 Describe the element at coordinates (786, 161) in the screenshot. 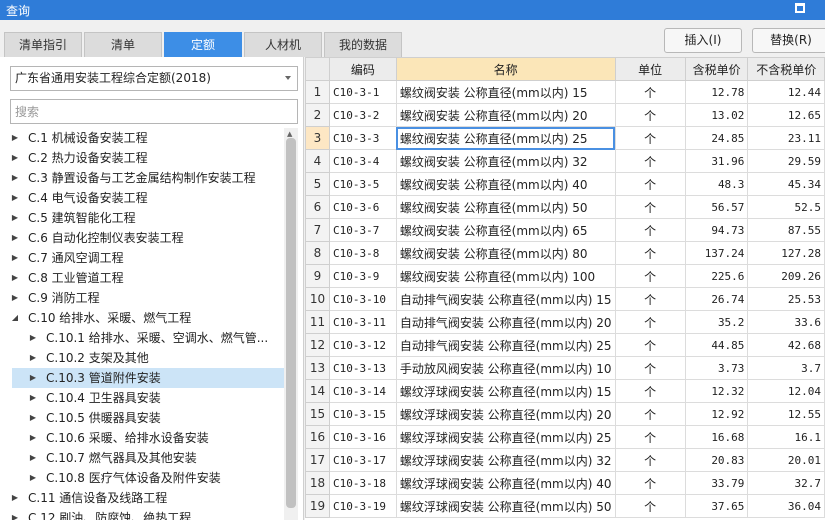

I see `cell-price-notax: 29.59` at that location.